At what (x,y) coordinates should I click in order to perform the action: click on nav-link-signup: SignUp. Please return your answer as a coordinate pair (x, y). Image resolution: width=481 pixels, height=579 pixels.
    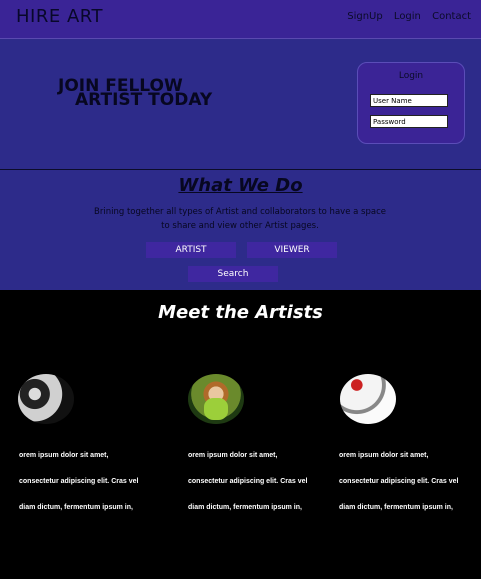
    Looking at the image, I should click on (364, 16).